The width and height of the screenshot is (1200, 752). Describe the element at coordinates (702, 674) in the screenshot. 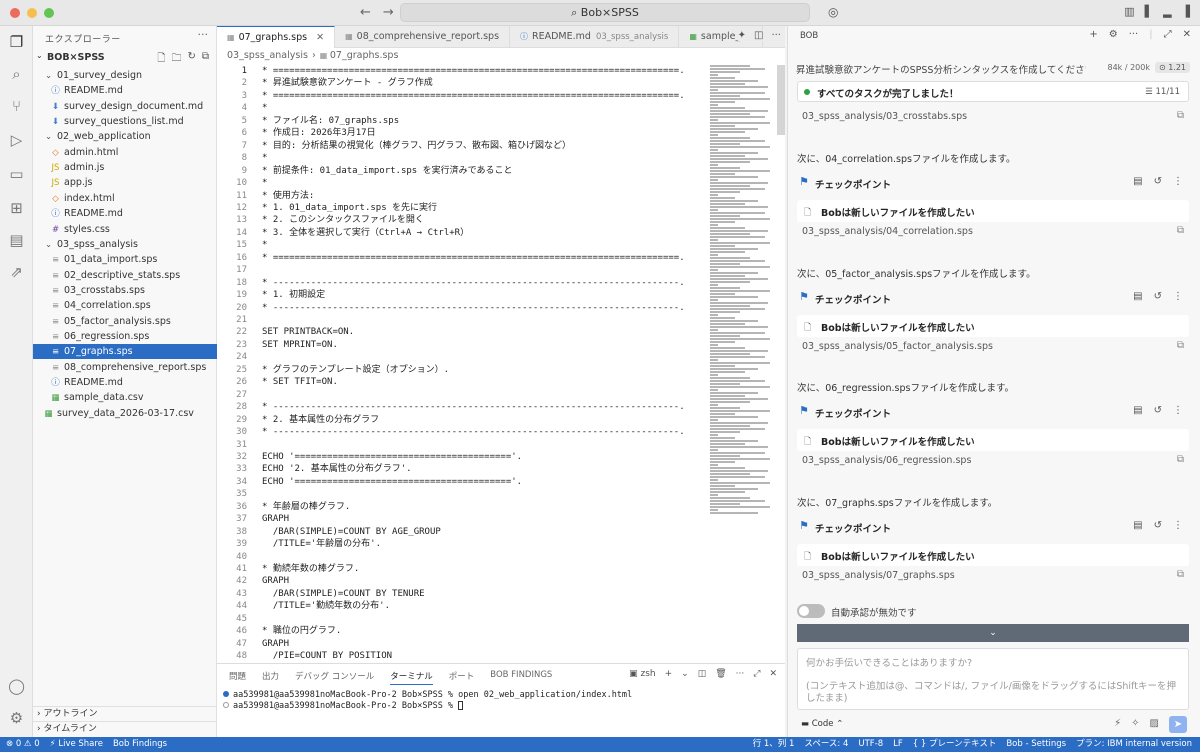

I see `split-terminal-icon: ◫` at that location.